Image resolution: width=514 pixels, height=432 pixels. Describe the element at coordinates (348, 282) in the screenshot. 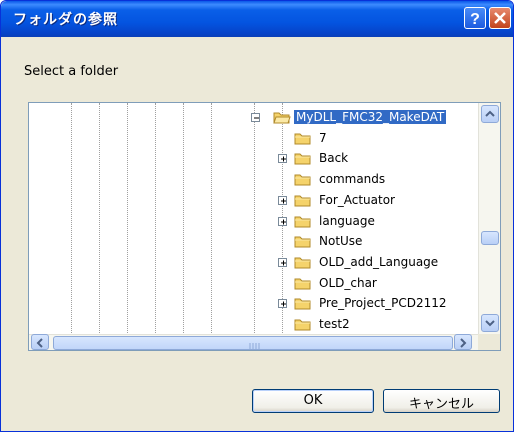

I see `tree-item-label: OLD_char` at that location.